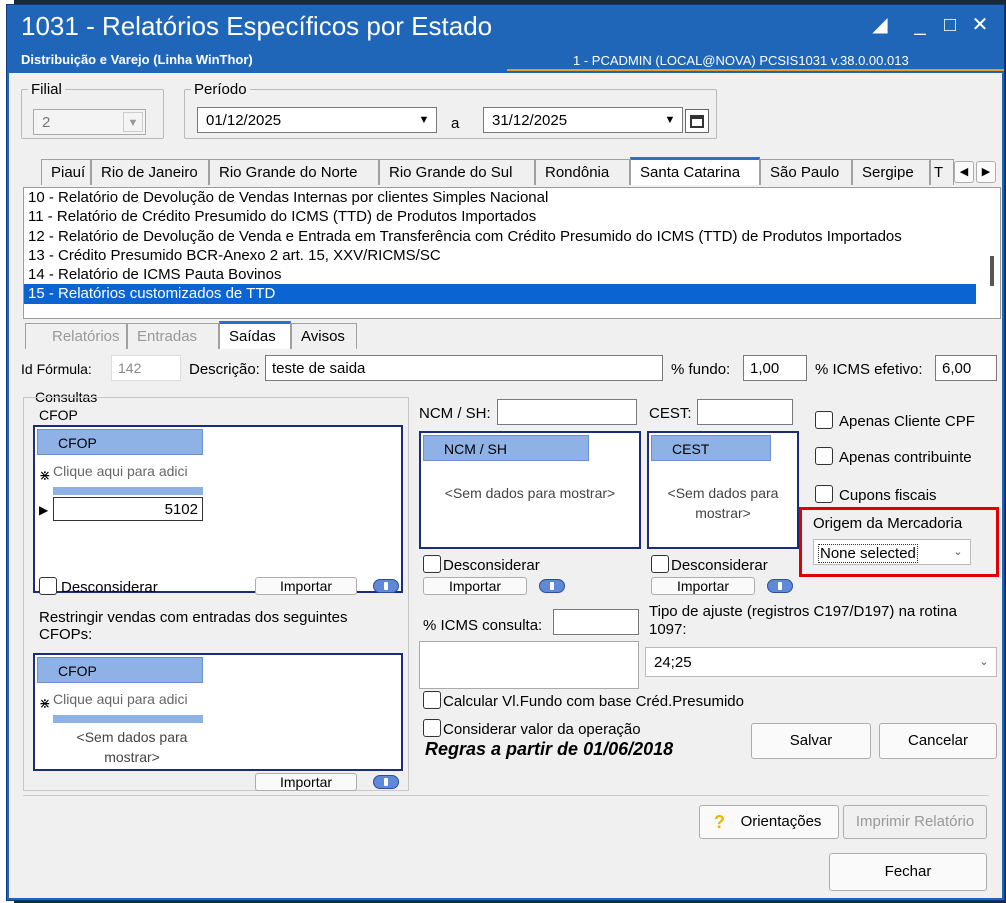  What do you see at coordinates (324, 336) in the screenshot?
I see `tab-avisos: Avisos` at bounding box center [324, 336].